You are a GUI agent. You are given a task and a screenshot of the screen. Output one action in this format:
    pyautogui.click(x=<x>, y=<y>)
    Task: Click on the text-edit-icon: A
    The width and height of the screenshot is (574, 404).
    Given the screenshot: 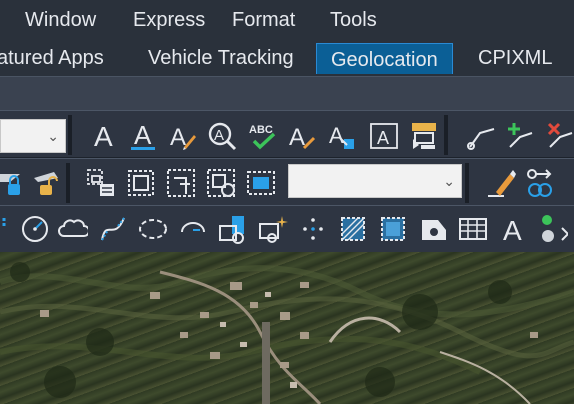 What is the action you would take?
    pyautogui.click(x=182, y=136)
    